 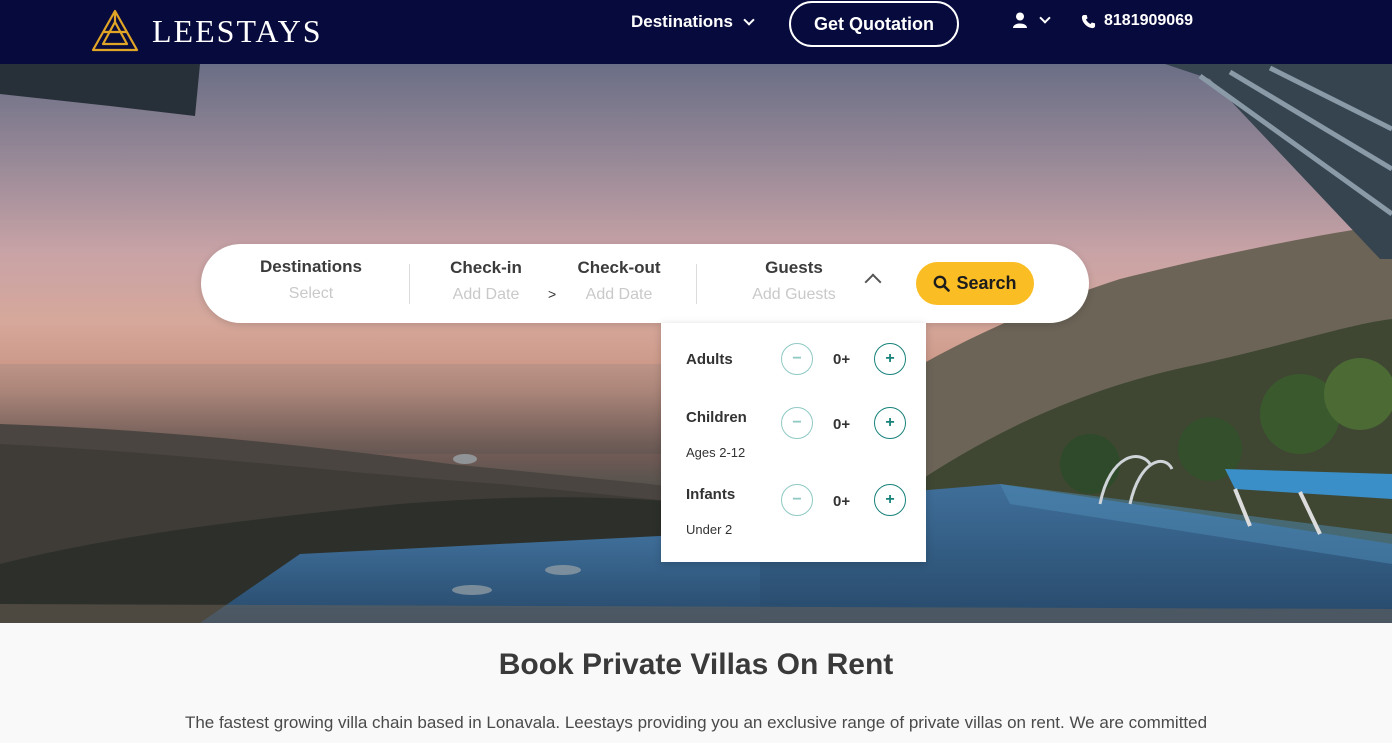 What do you see at coordinates (890, 500) in the screenshot?
I see `infants-increment-button: +` at bounding box center [890, 500].